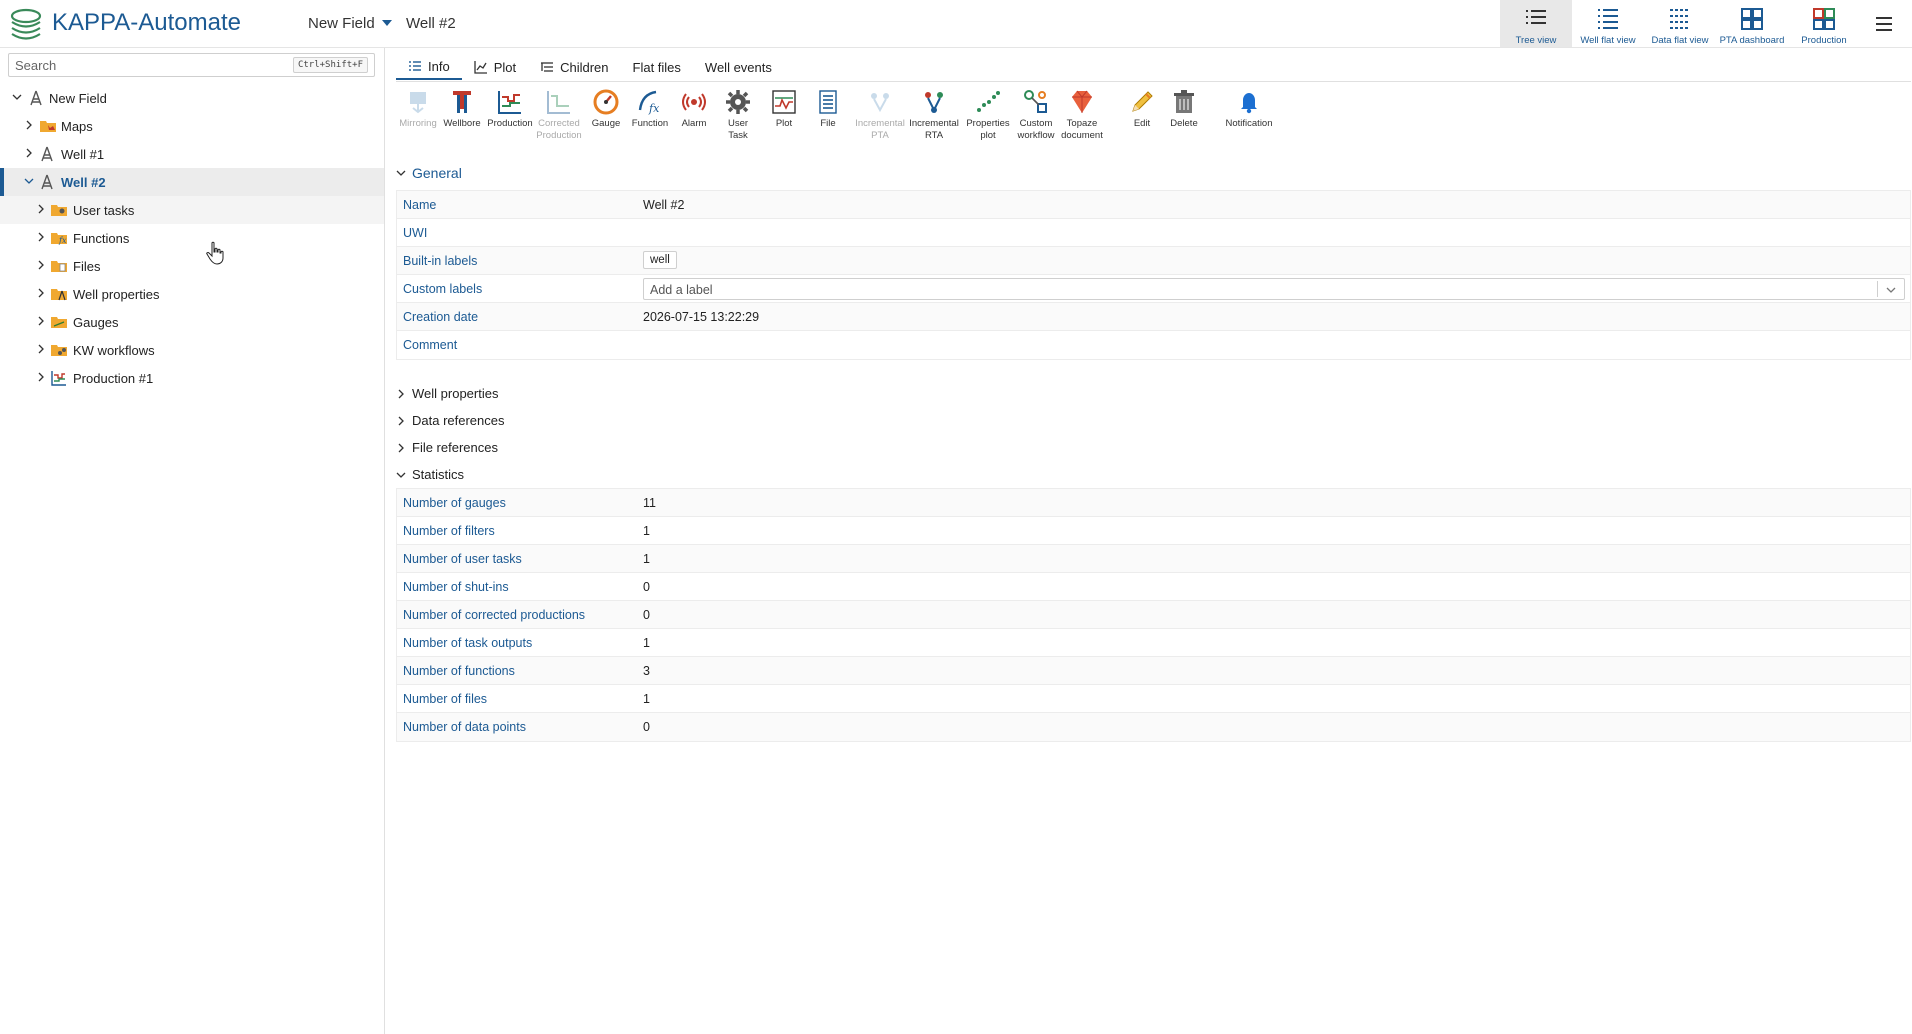 The image size is (1912, 1034). What do you see at coordinates (784, 102) in the screenshot?
I see `plot-icon` at bounding box center [784, 102].